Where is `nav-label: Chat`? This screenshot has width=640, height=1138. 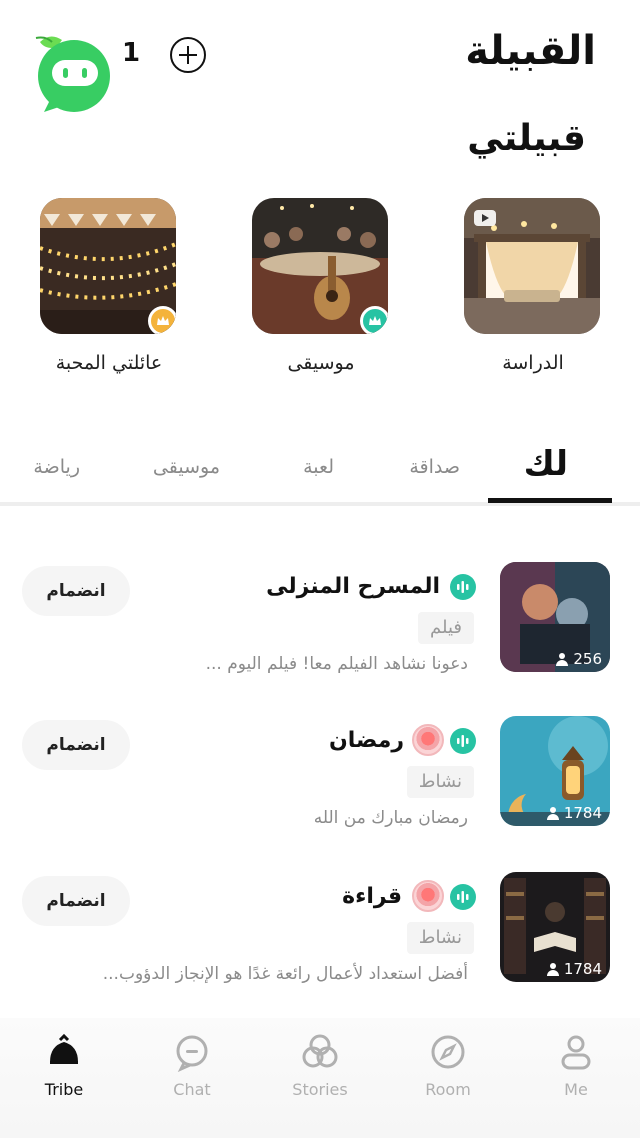 nav-label: Chat is located at coordinates (192, 1089).